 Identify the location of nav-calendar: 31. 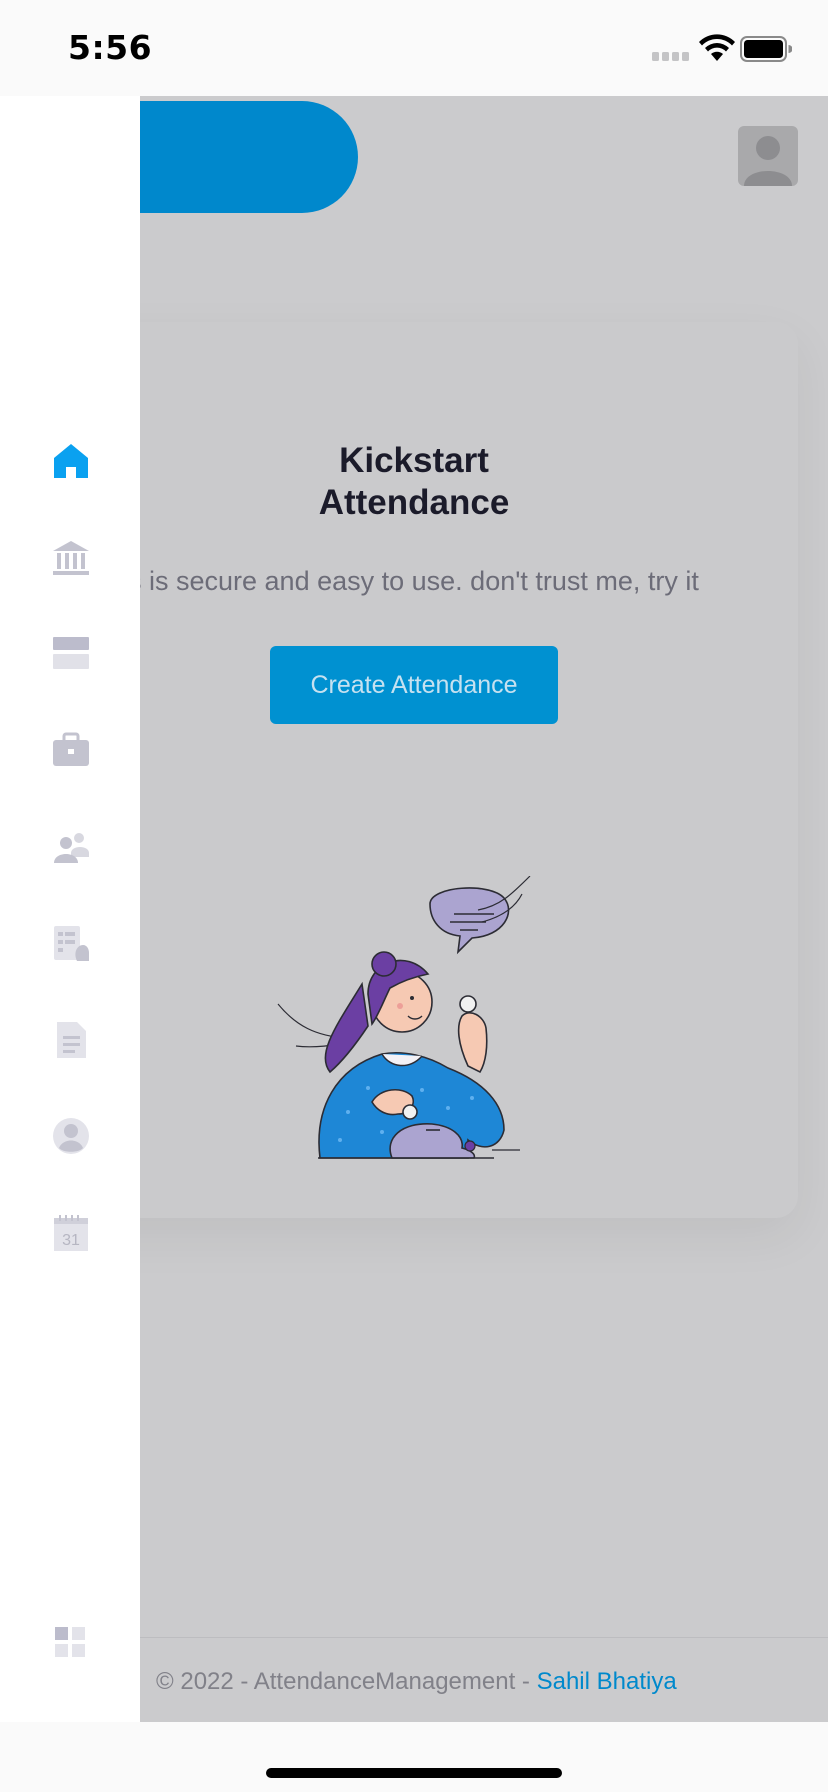
(71, 1233).